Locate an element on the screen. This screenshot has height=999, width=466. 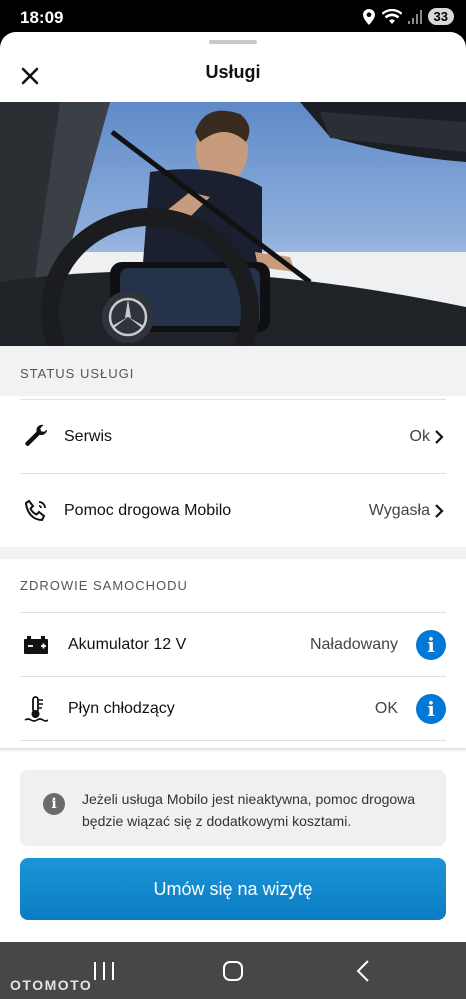
row-value: OK is located at coordinates (386, 708).